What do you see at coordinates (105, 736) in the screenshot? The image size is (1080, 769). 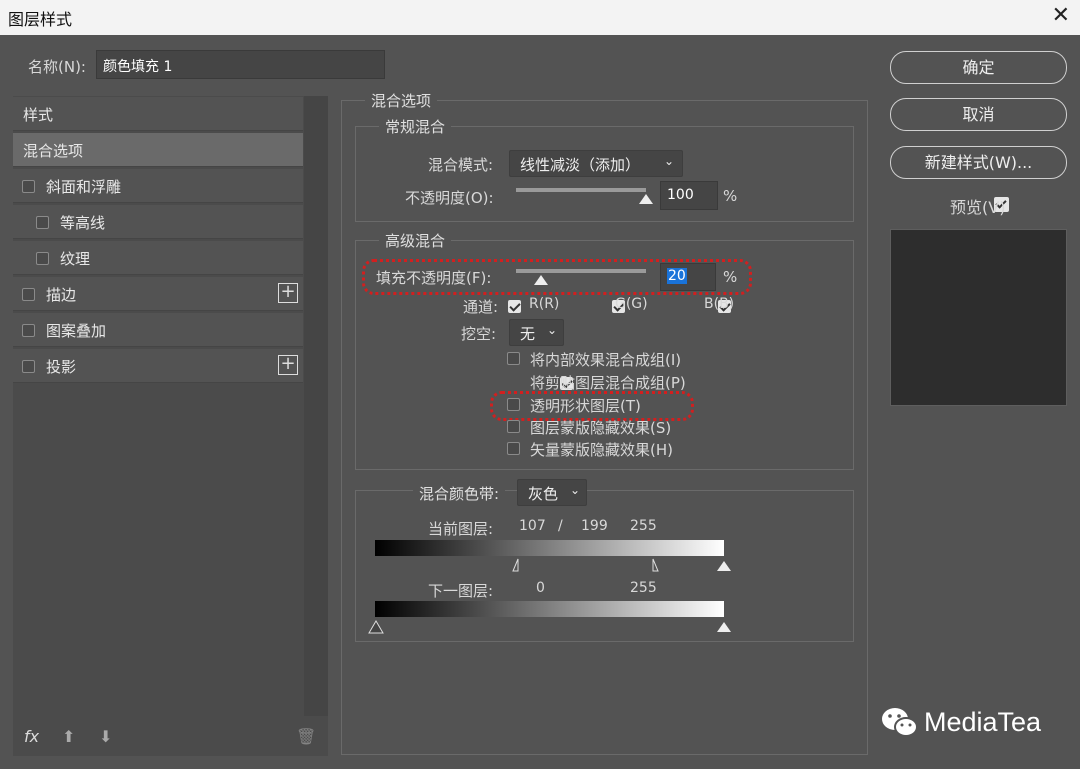 I see `move-down-icon: ⬇` at bounding box center [105, 736].